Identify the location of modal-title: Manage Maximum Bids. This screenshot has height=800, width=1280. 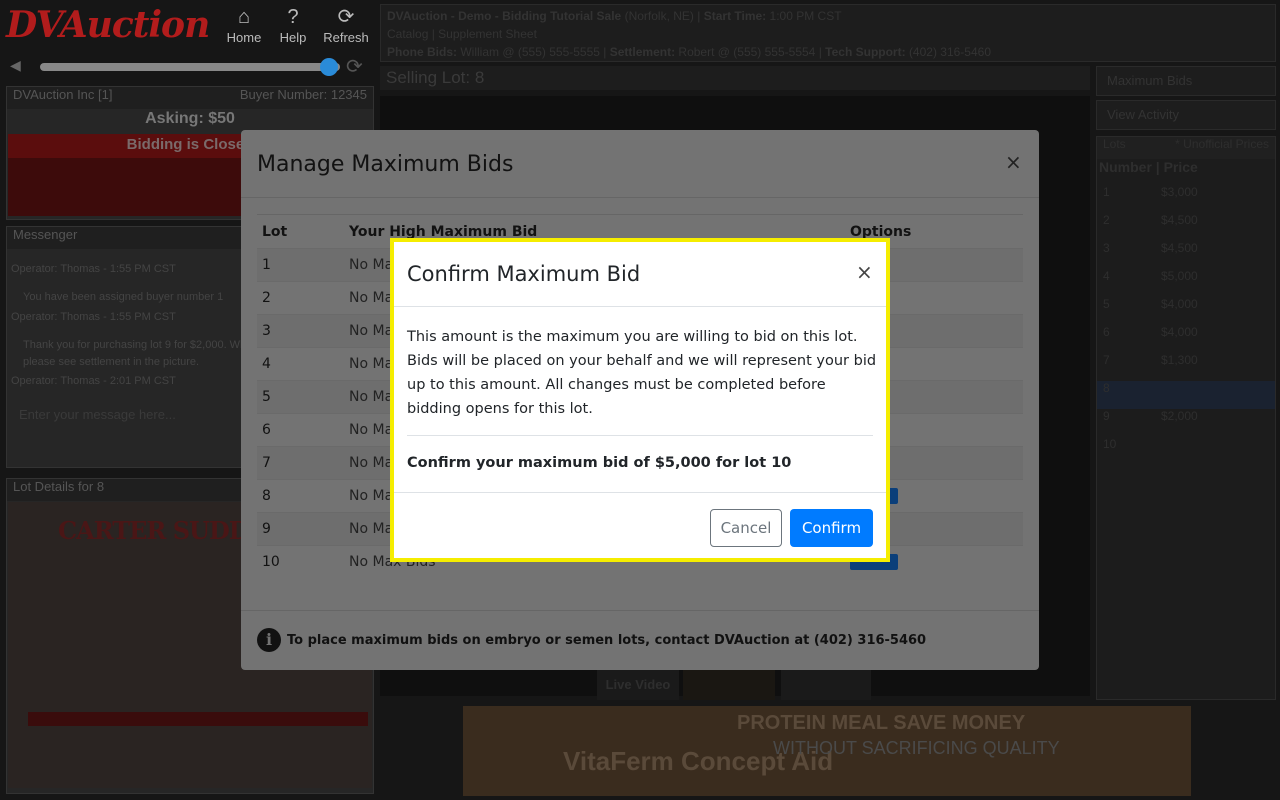
(385, 164).